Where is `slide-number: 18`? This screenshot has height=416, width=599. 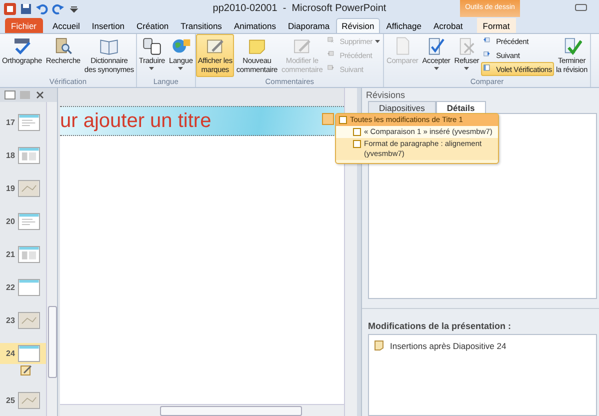 slide-number: 18 is located at coordinates (11, 155).